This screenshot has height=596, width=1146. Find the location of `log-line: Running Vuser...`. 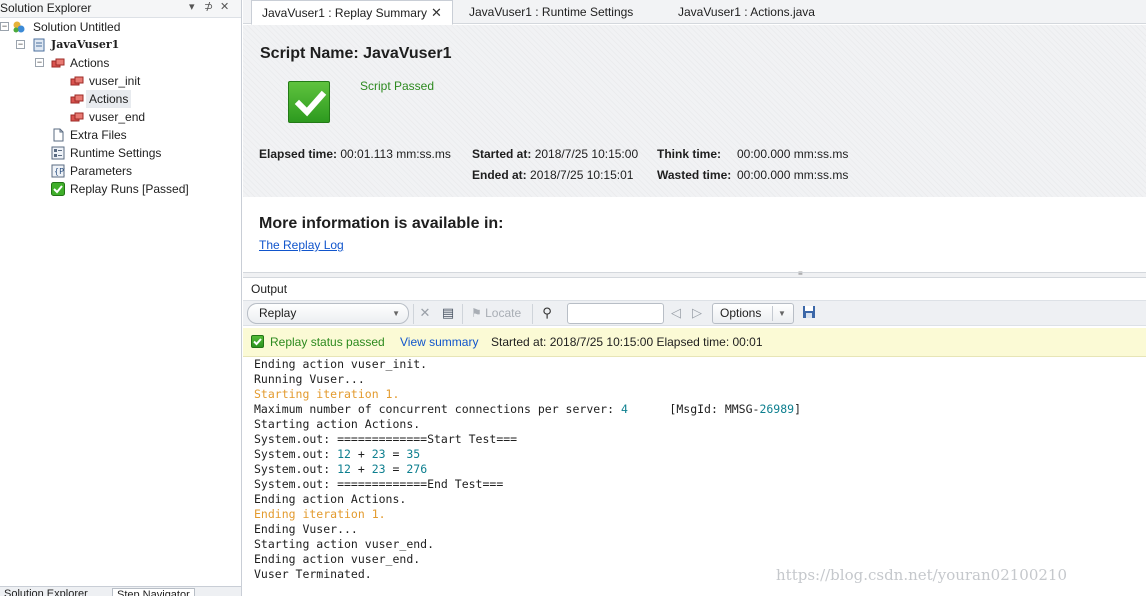

log-line: Running Vuser... is located at coordinates (309, 379).